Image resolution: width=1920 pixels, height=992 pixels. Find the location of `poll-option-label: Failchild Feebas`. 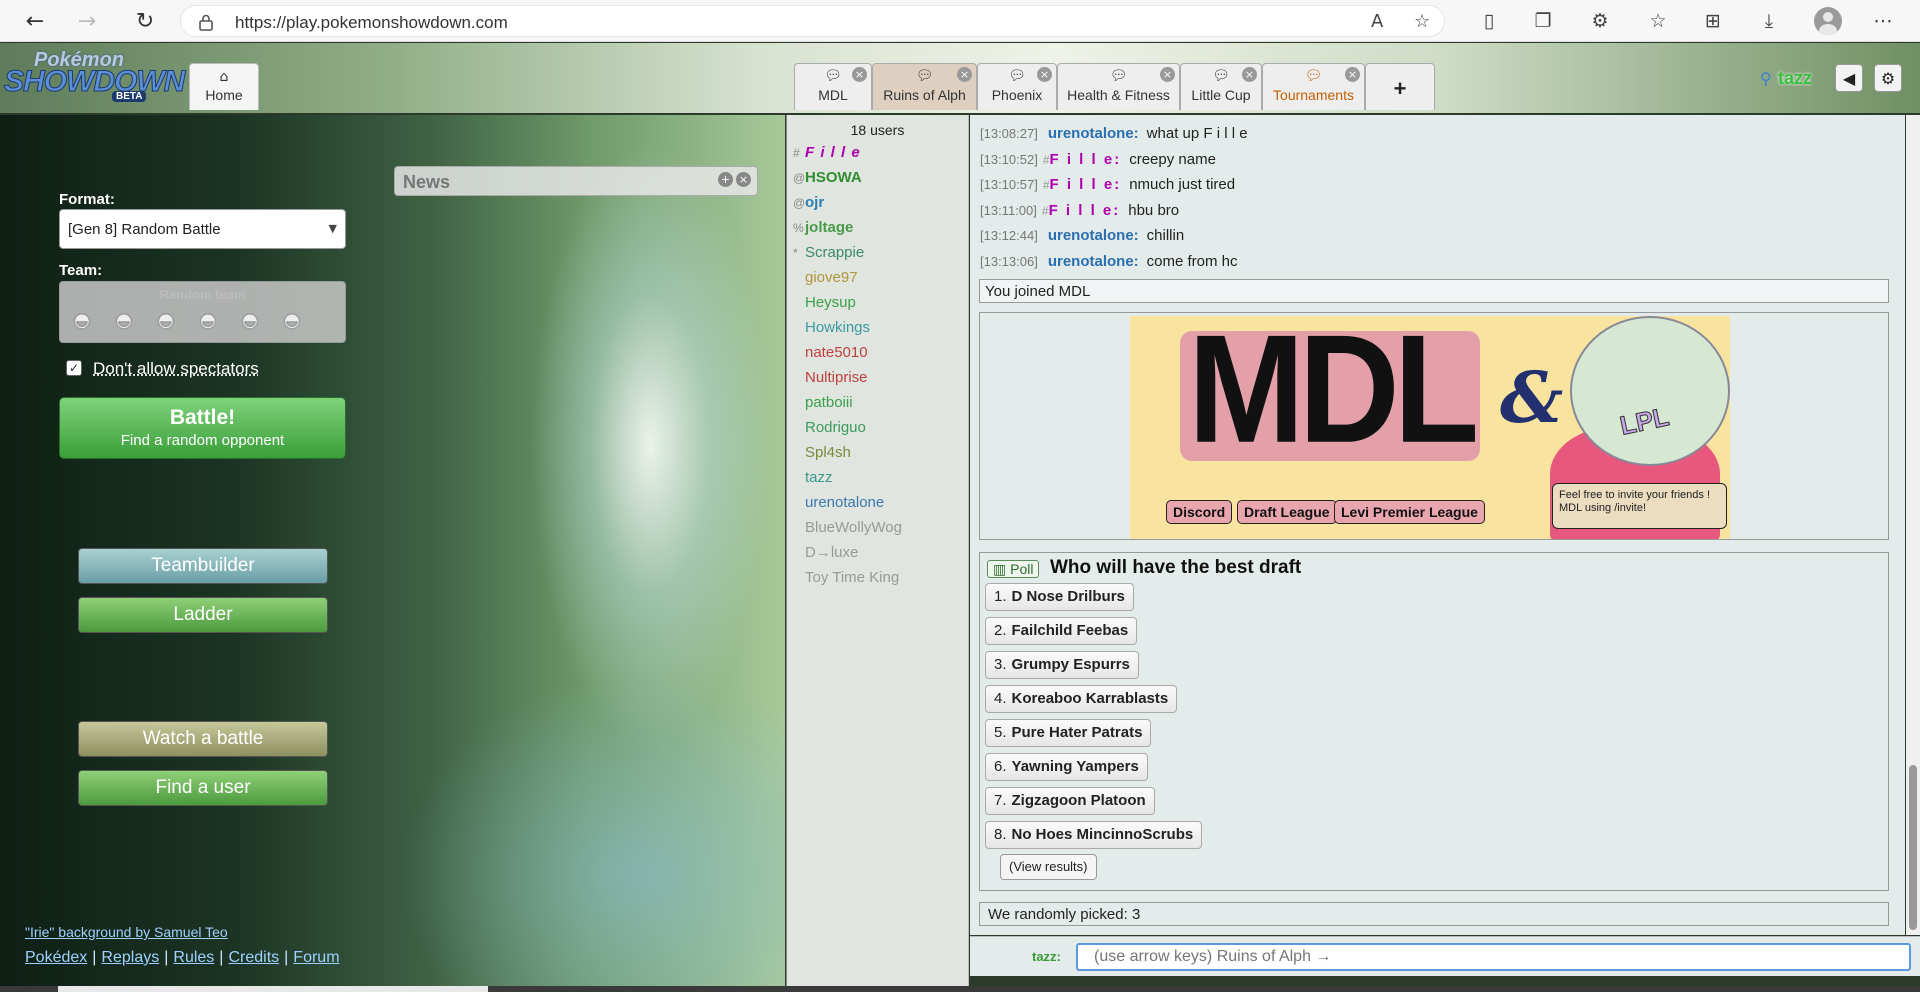

poll-option-label: Failchild Feebas is located at coordinates (1070, 630).